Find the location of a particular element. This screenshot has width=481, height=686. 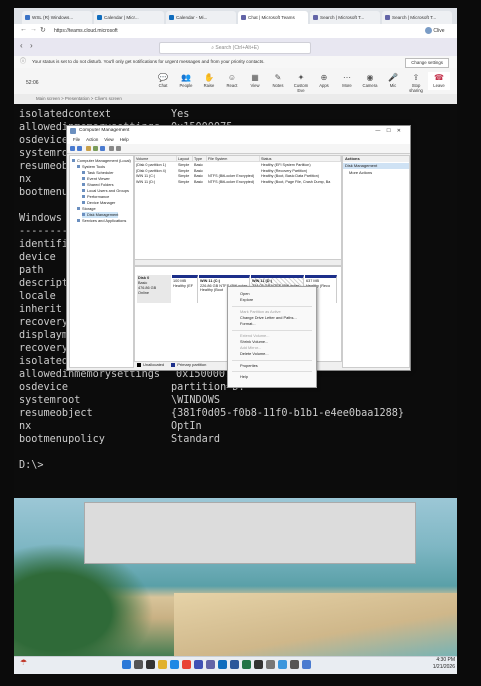

chrome-icon is located at coordinates (186, 664).